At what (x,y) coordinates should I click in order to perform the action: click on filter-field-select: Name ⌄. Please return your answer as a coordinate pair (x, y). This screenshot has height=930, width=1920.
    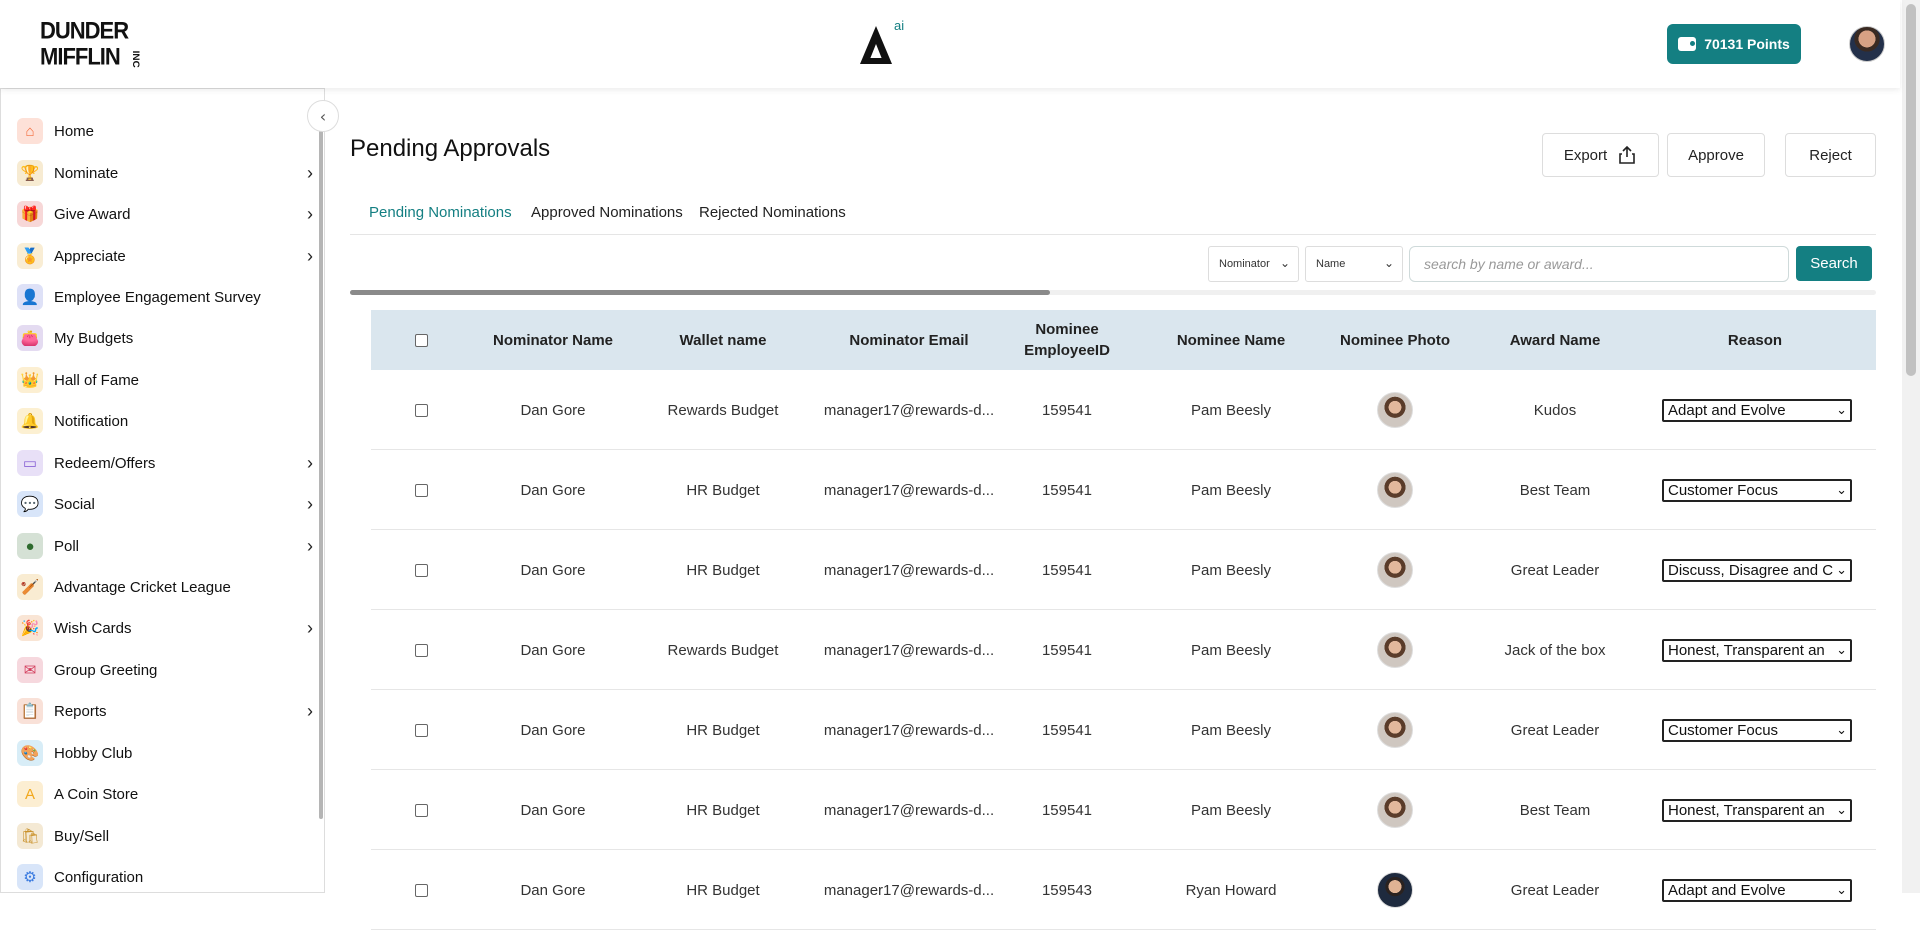
    Looking at the image, I should click on (1354, 264).